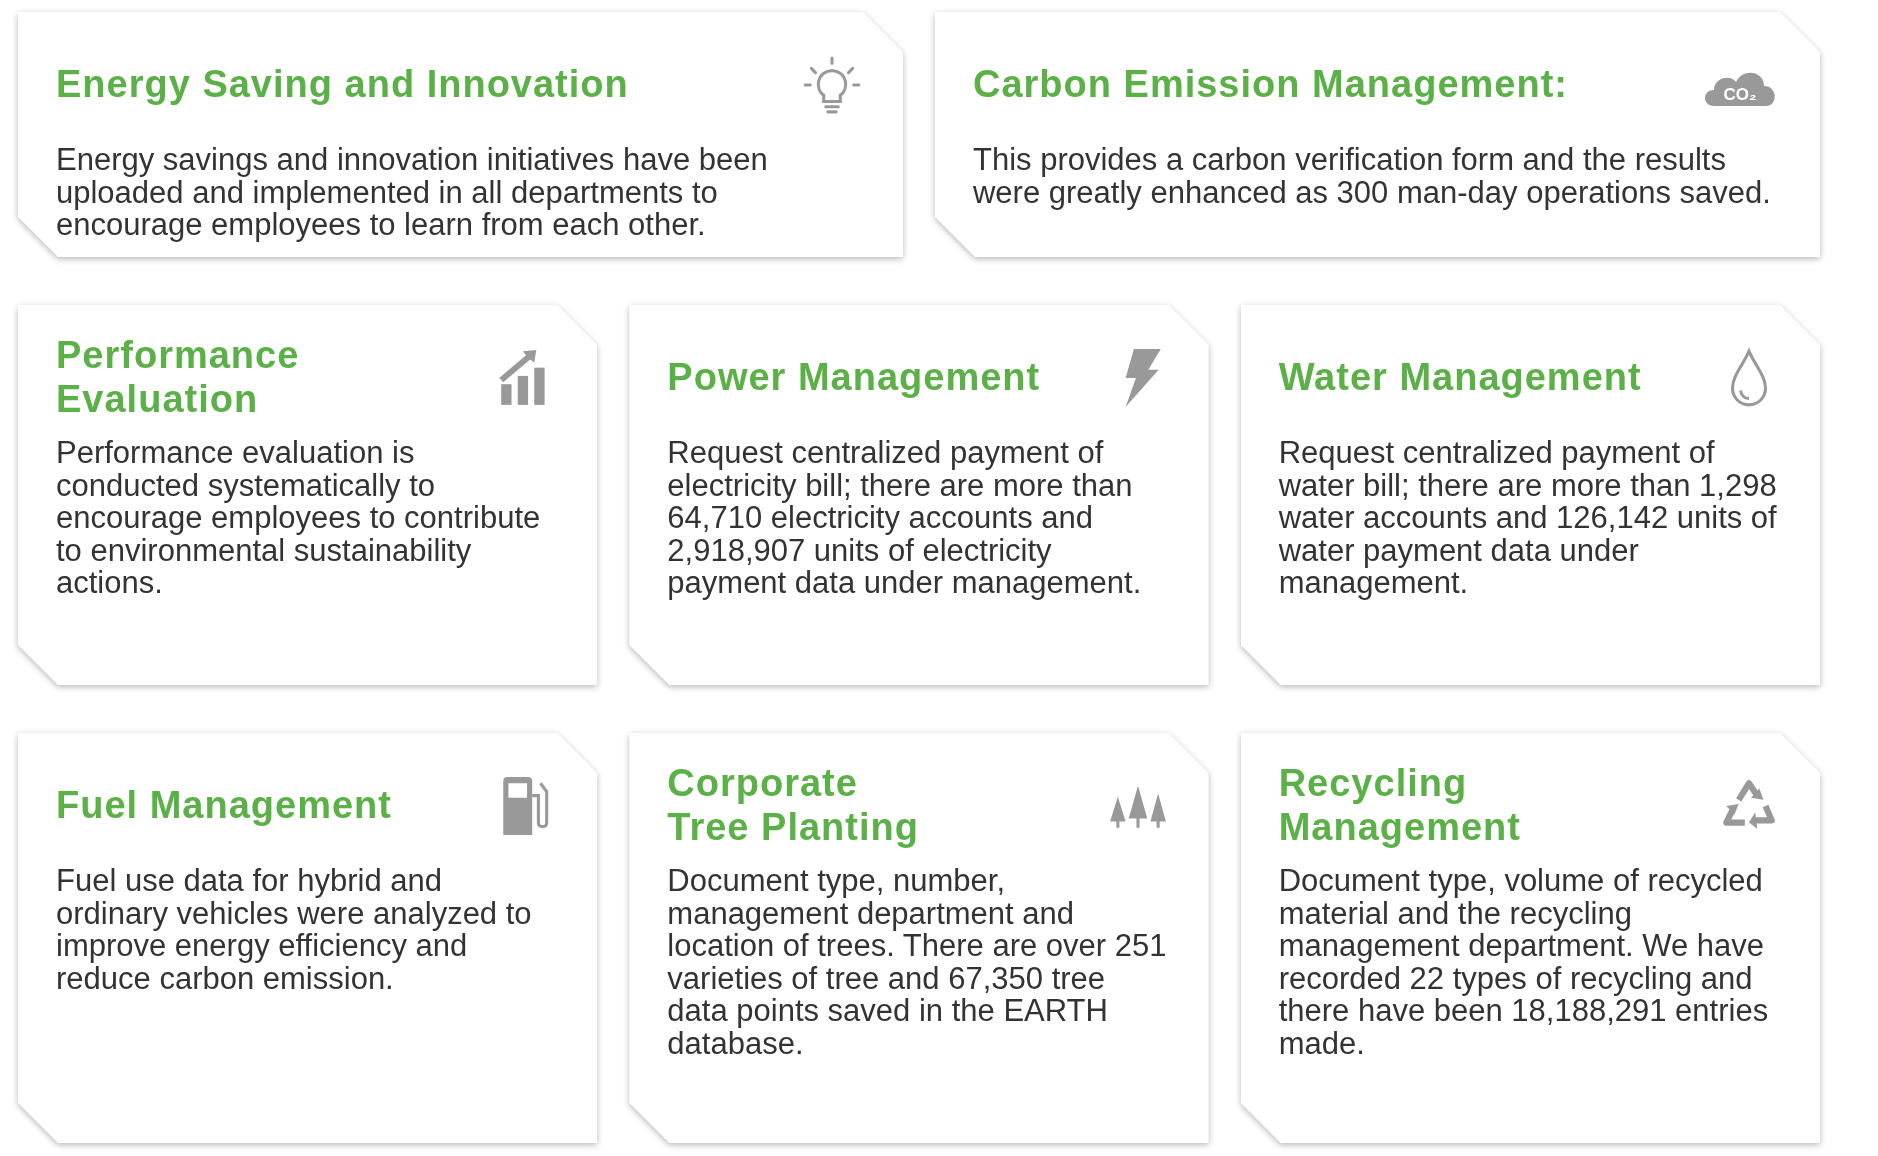 This screenshot has width=1878, height=1156. I want to click on card-description: Document type, number, management department and location of trees. There are over 251 varieties of tree and 67,350 tree data points saved in the EARTH database., so click(917, 963).